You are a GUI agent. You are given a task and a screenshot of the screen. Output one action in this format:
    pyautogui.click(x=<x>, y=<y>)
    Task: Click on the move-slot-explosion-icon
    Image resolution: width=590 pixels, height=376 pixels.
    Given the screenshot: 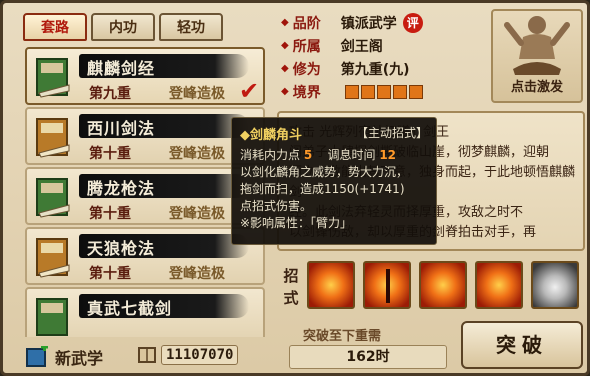 What is the action you would take?
    pyautogui.click(x=499, y=285)
    